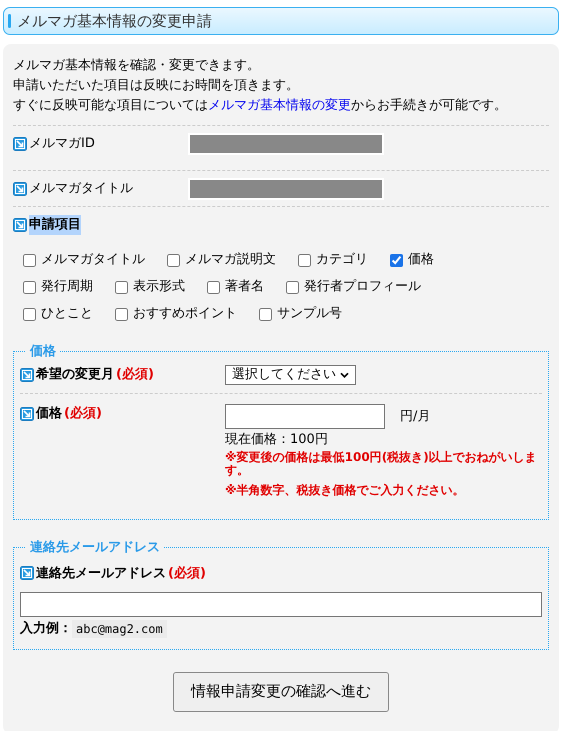 The width and height of the screenshot is (562, 731). I want to click on checkbox-label: おすすめポイント, so click(185, 314).